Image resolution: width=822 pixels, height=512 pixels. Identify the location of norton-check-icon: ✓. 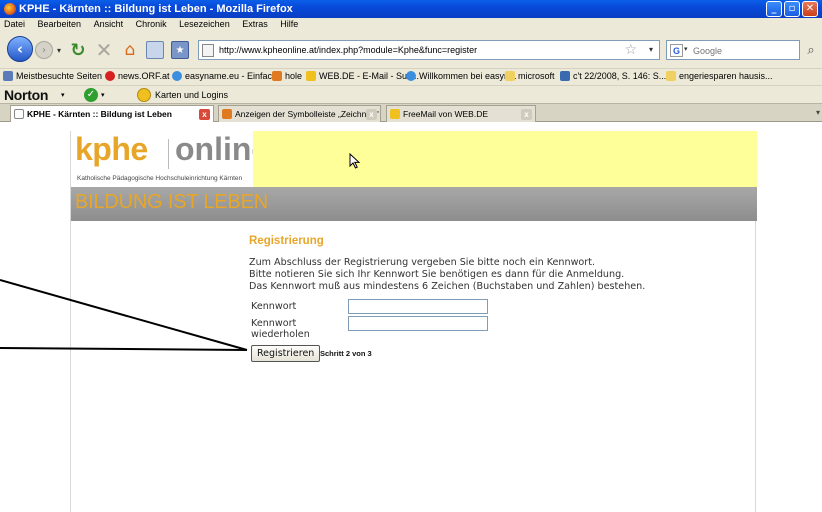
(91, 95).